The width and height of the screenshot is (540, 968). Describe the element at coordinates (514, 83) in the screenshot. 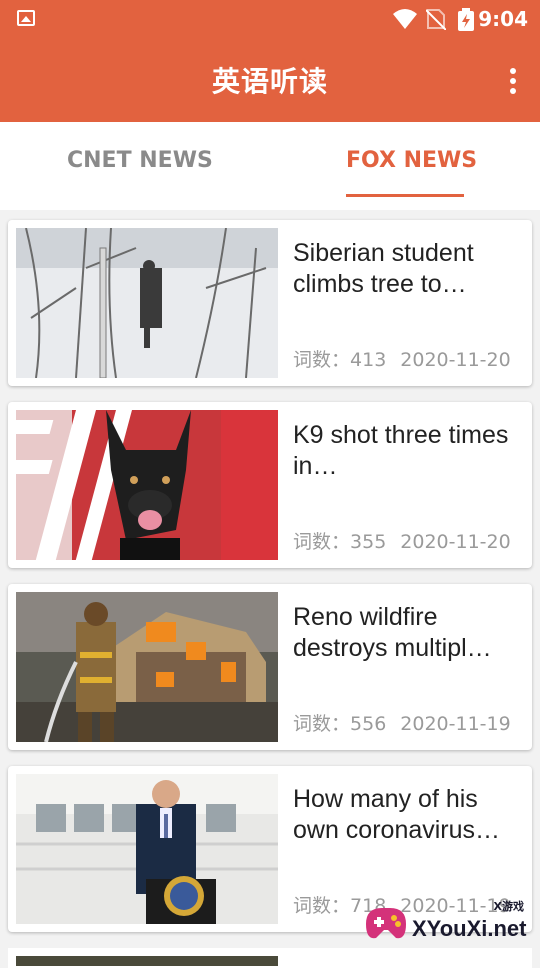

I see `more-vert-icon` at that location.